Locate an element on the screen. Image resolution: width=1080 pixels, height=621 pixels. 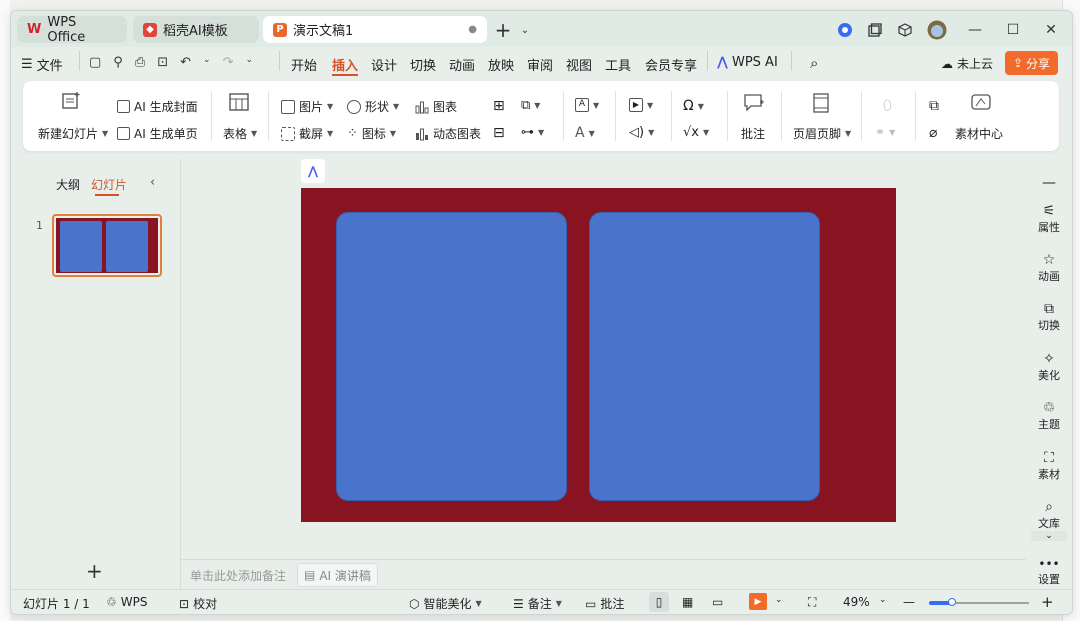
sidebar-item-transition: ⧉ 切换 is located at coordinates (1049, 317).